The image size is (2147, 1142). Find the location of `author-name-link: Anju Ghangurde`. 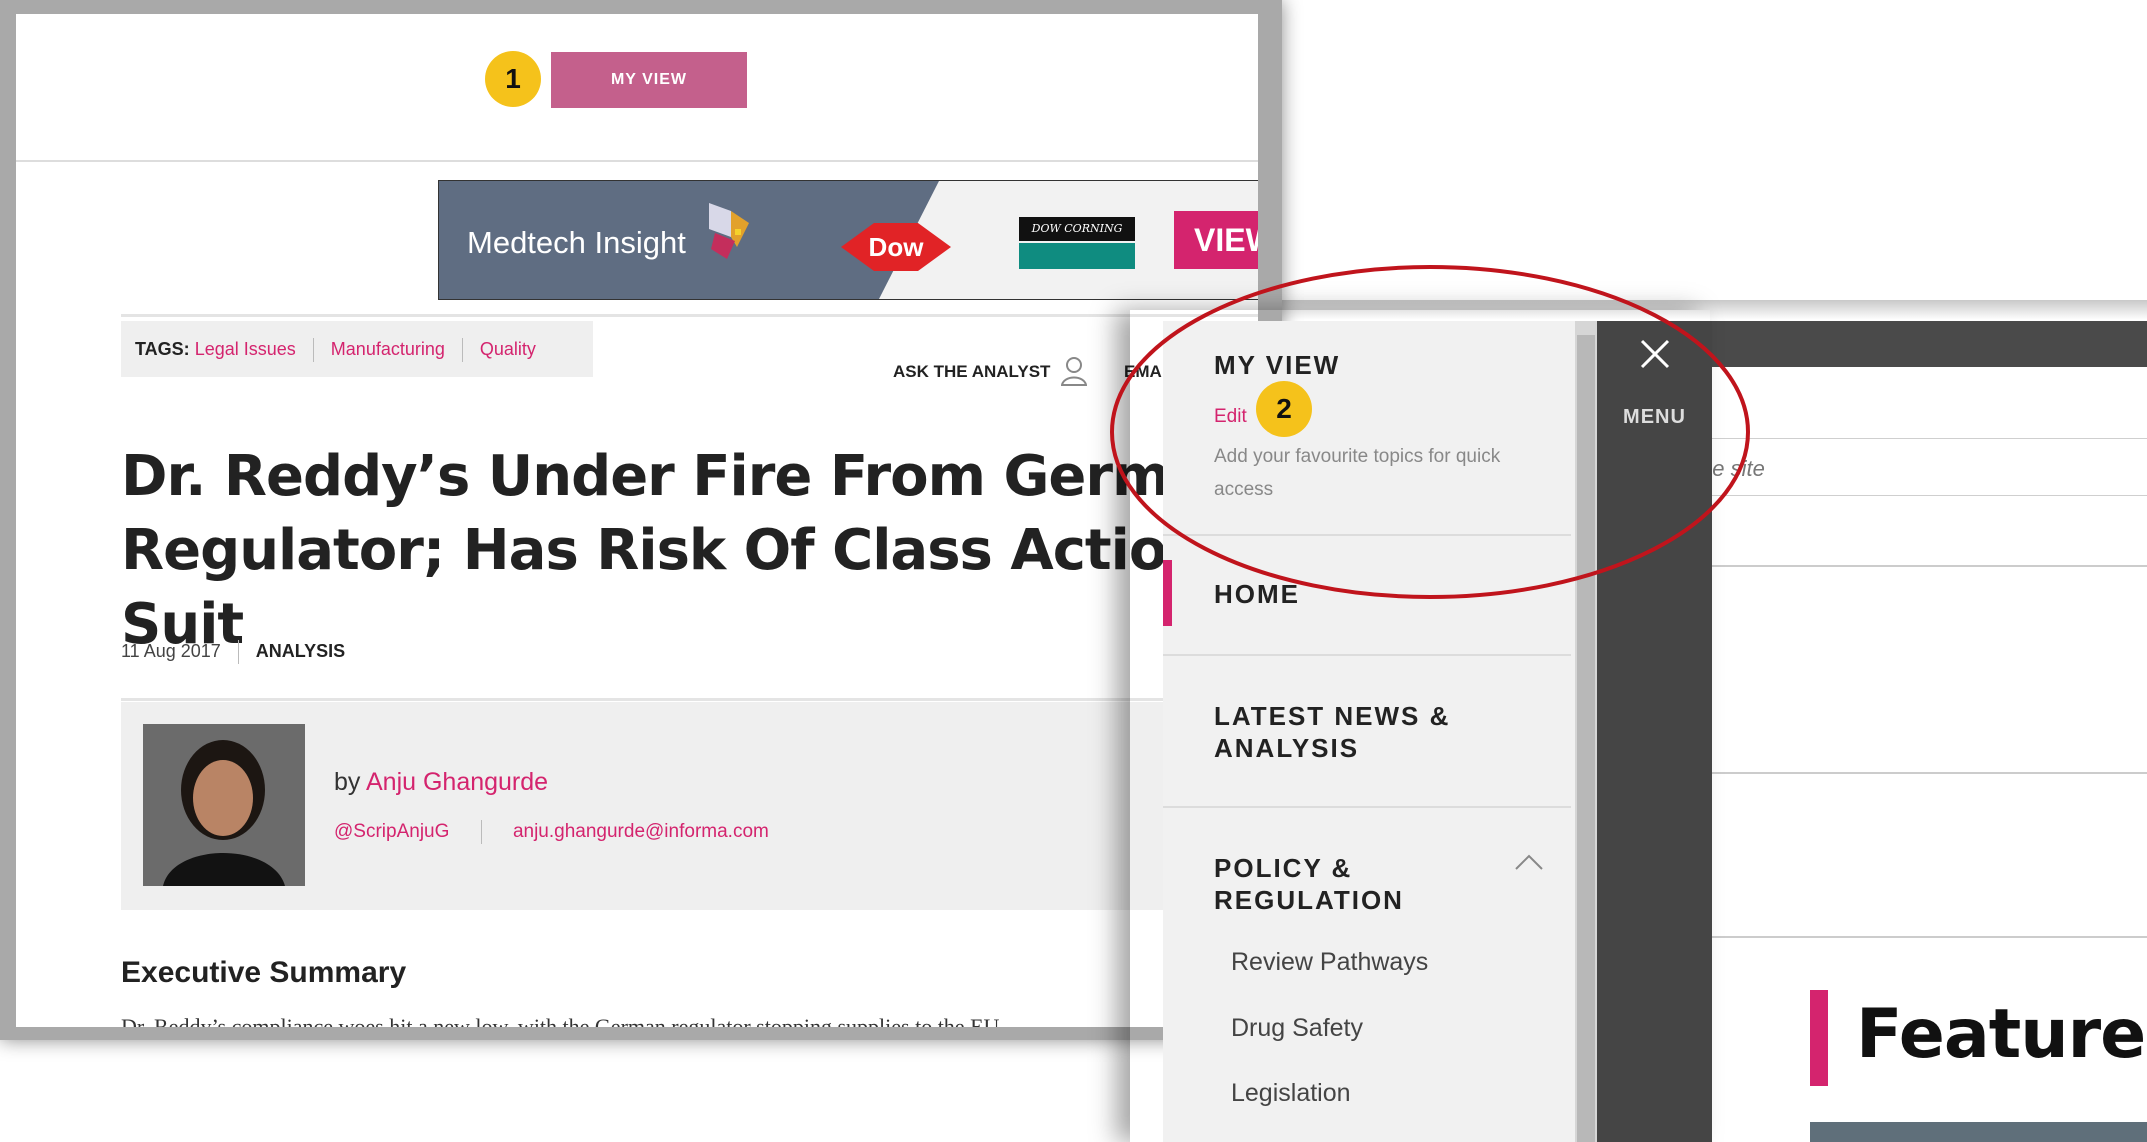

author-name-link: Anju Ghangurde is located at coordinates (457, 782).